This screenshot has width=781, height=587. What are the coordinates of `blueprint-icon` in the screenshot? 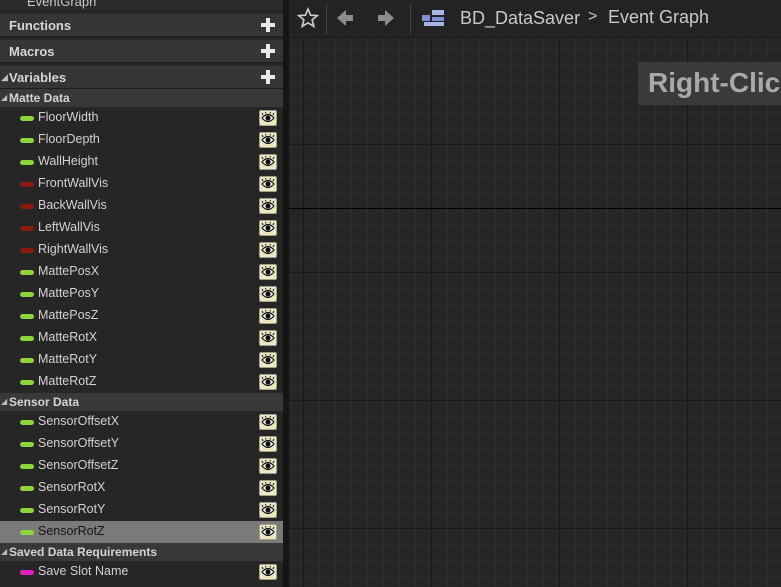 It's located at (434, 20).